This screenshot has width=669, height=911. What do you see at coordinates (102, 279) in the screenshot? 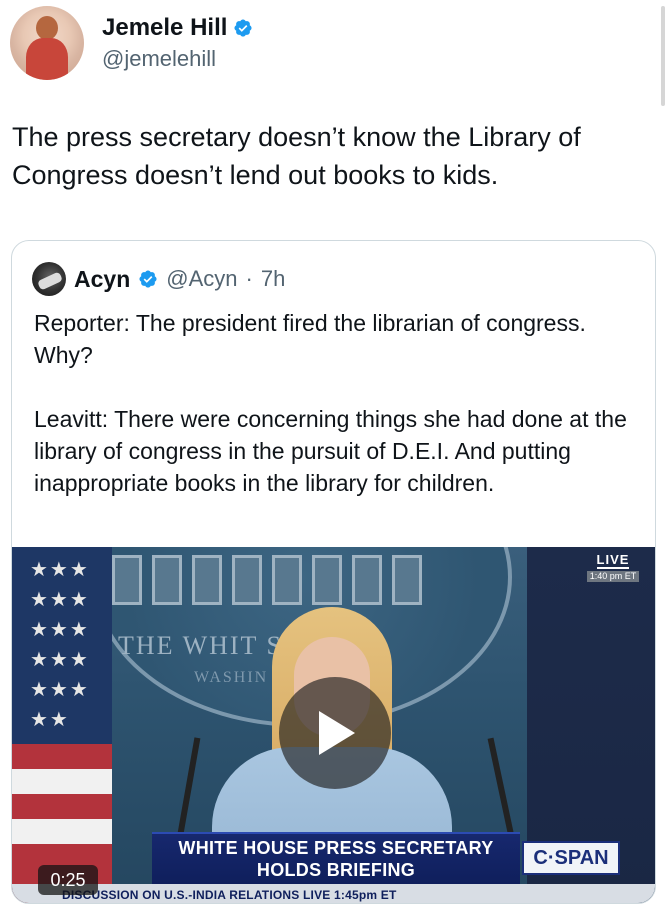
I see `quoted-author-display-name: Acyn` at bounding box center [102, 279].